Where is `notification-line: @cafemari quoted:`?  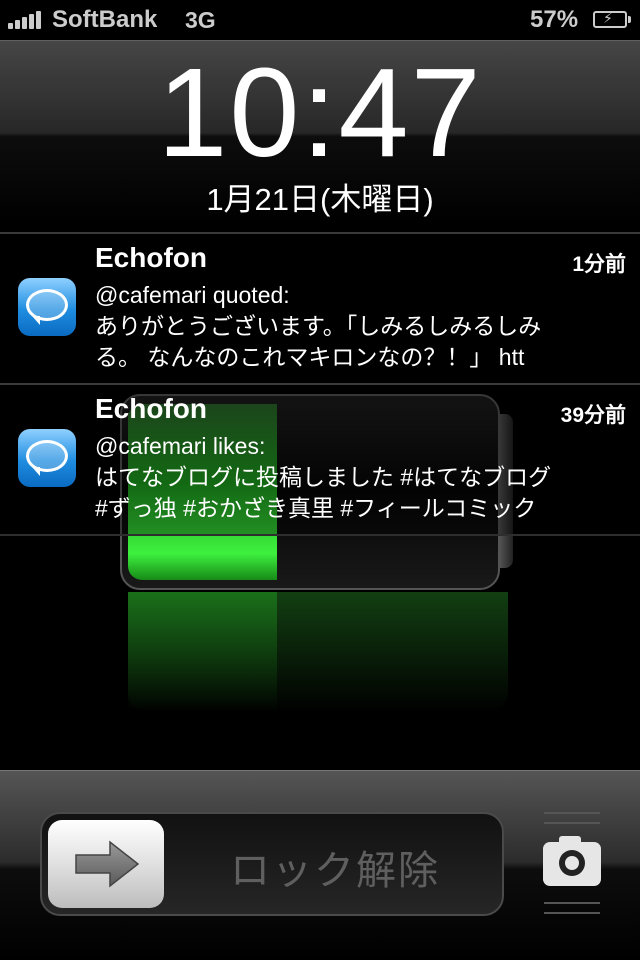 notification-line: @cafemari quoted: is located at coordinates (192, 295).